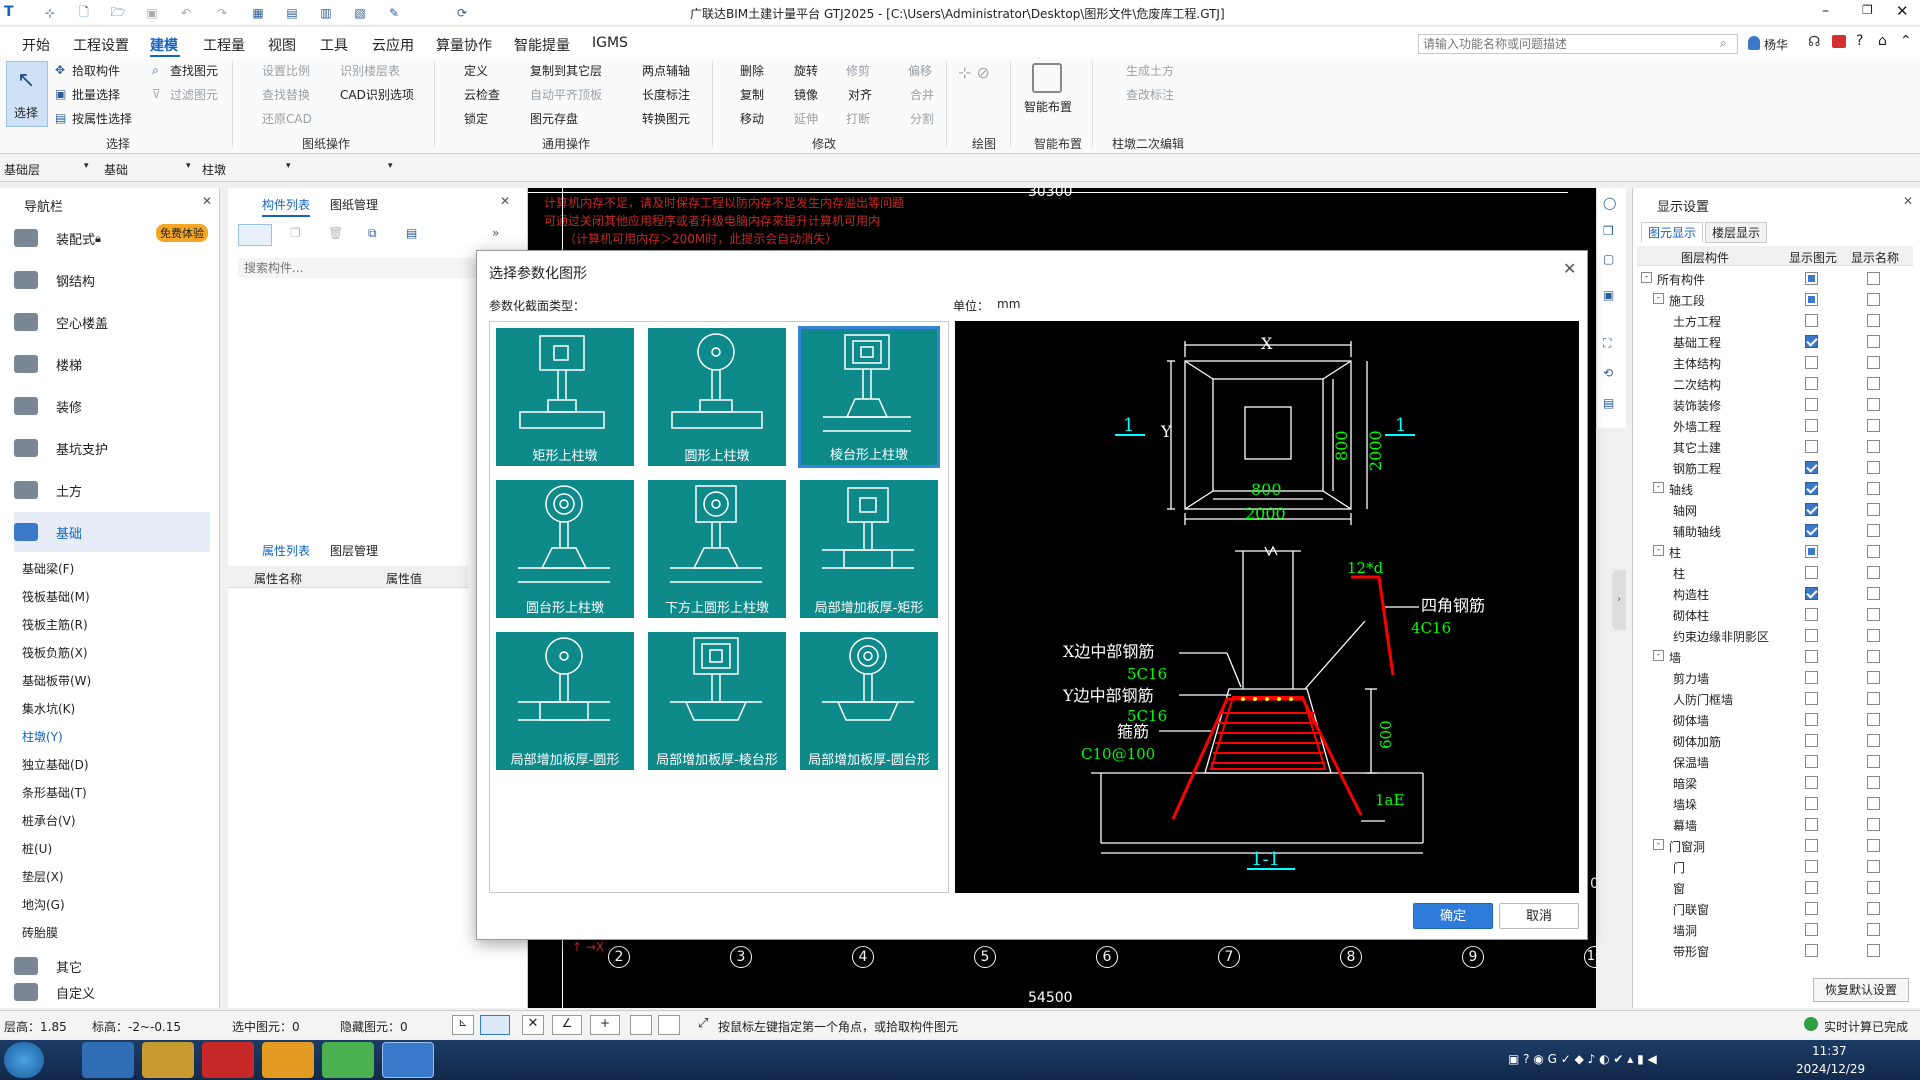 Image resolution: width=1920 pixels, height=1080 pixels. Describe the element at coordinates (482, 95) in the screenshot. I see `cloud-check: 云检查` at that location.